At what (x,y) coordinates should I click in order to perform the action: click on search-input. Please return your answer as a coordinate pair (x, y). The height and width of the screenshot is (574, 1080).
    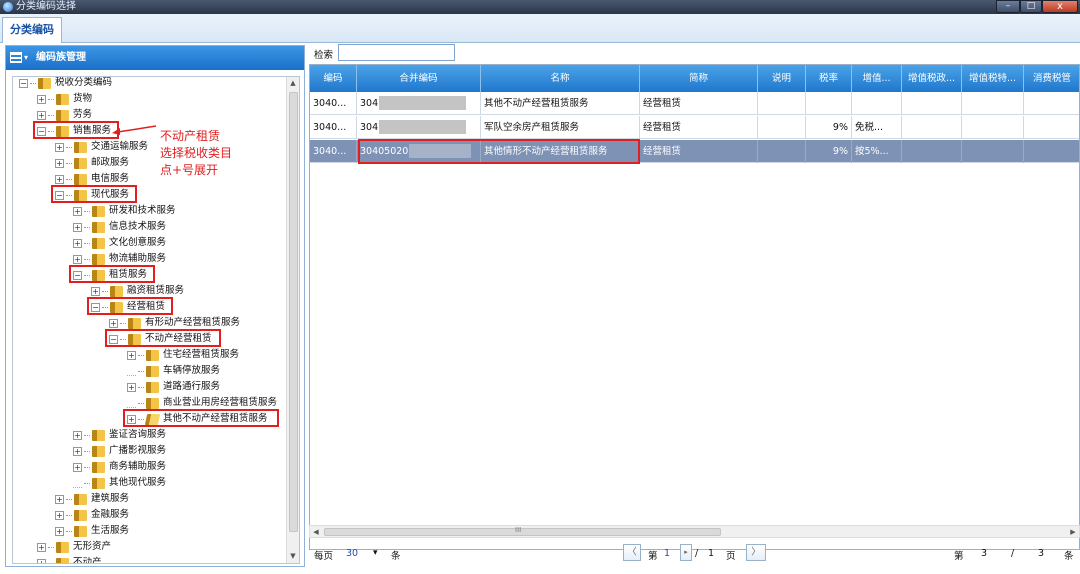
    Looking at the image, I should click on (396, 52).